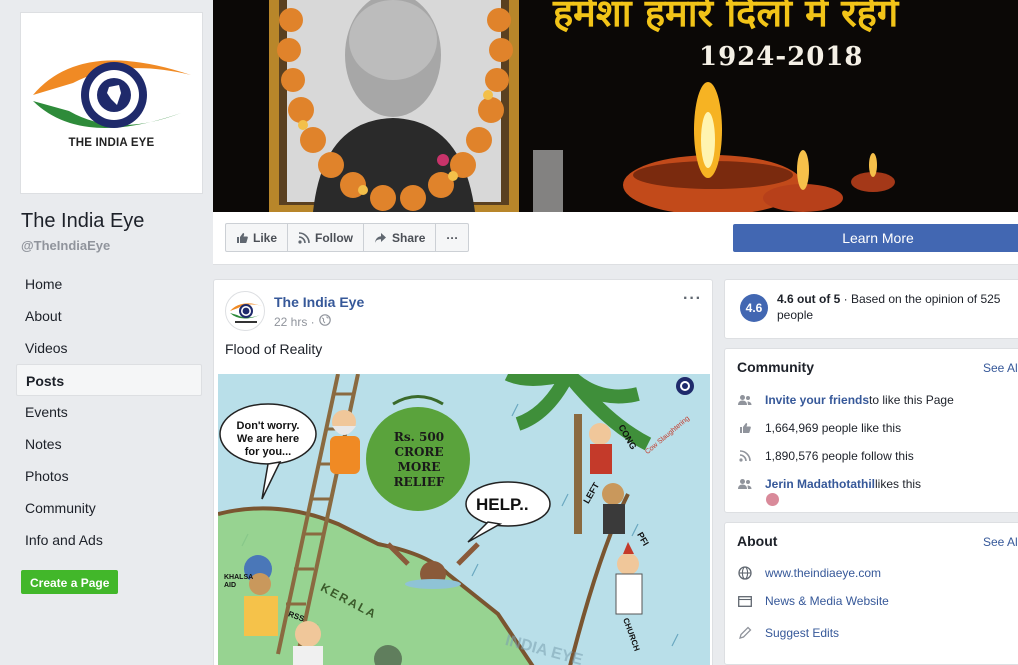 This screenshot has height=665, width=1018. I want to click on invite-friends-rest: to like this Page, so click(911, 400).